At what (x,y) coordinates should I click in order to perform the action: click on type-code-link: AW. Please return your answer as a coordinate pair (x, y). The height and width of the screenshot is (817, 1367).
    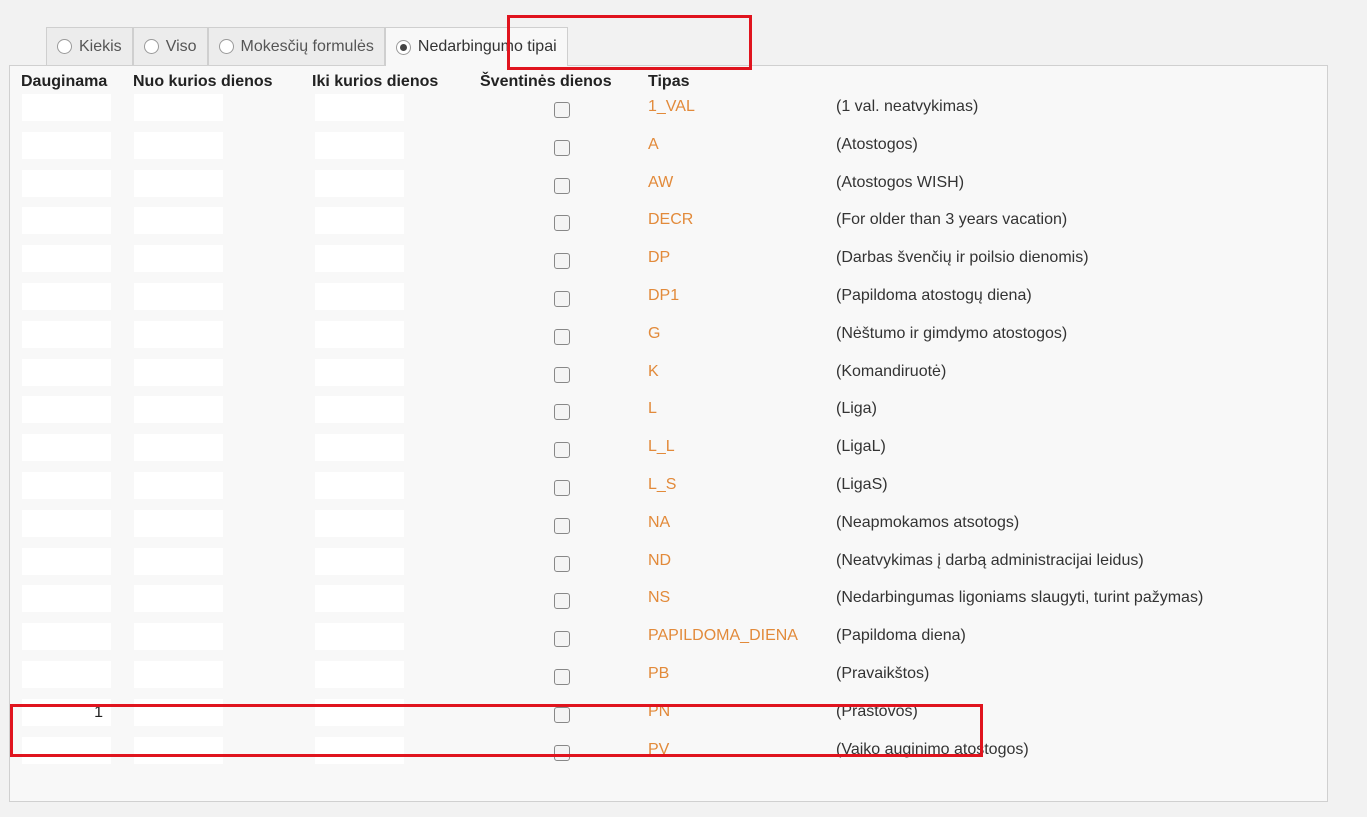
    Looking at the image, I should click on (660, 183).